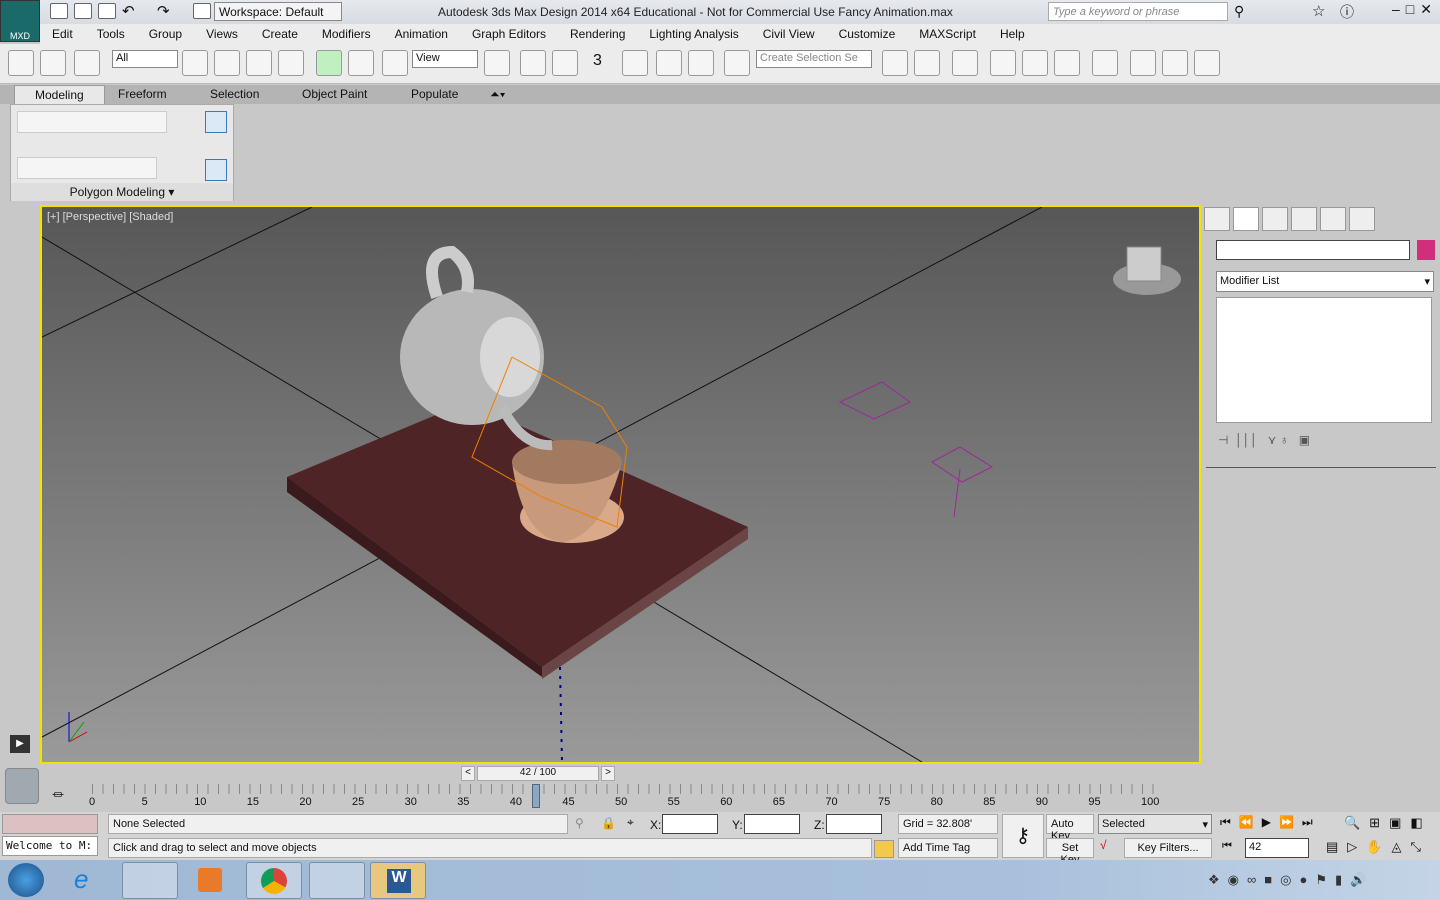 Image resolution: width=1440 pixels, height=900 pixels. Describe the element at coordinates (927, 63) in the screenshot. I see `align-icon` at that location.